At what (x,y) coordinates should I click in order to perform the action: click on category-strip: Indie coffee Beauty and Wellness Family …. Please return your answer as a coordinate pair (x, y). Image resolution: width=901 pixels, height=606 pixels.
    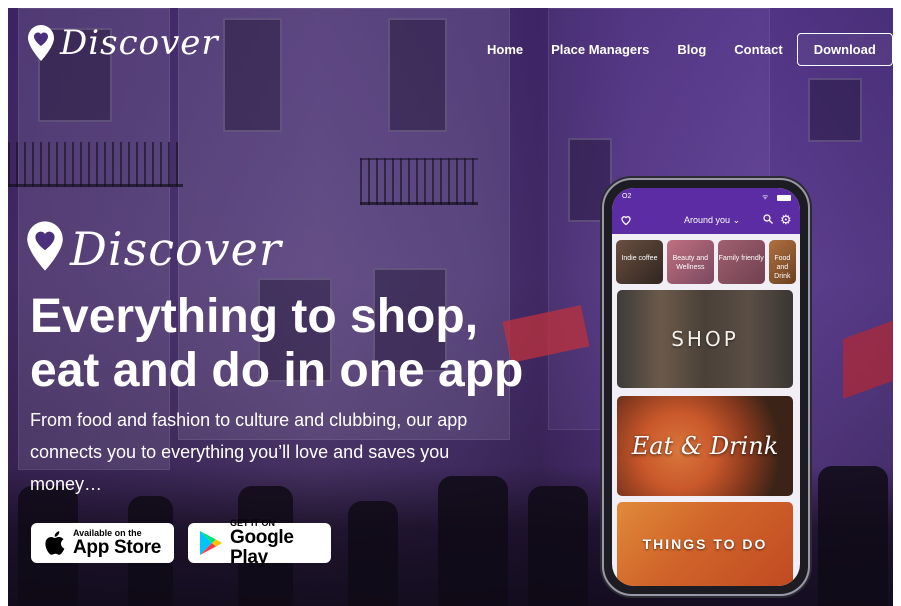
    Looking at the image, I should click on (708, 263).